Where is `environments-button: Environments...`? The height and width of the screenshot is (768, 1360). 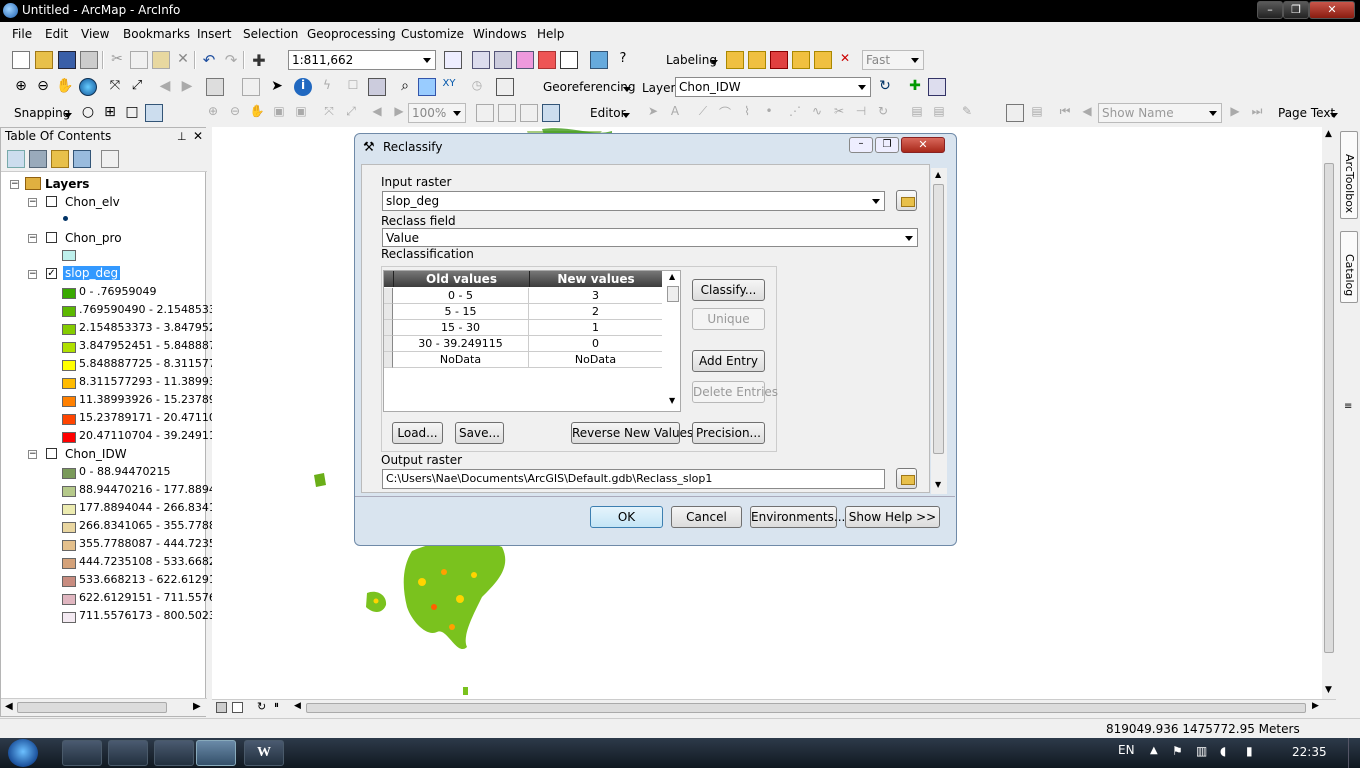
environments-button: Environments... is located at coordinates (797, 517).